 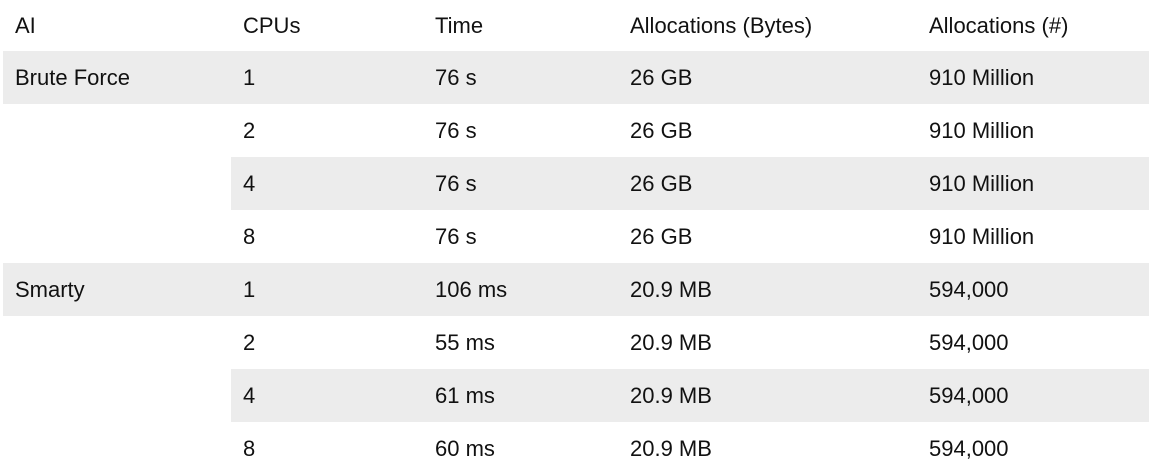 I want to click on cell-time: 60 ms, so click(x=465, y=448).